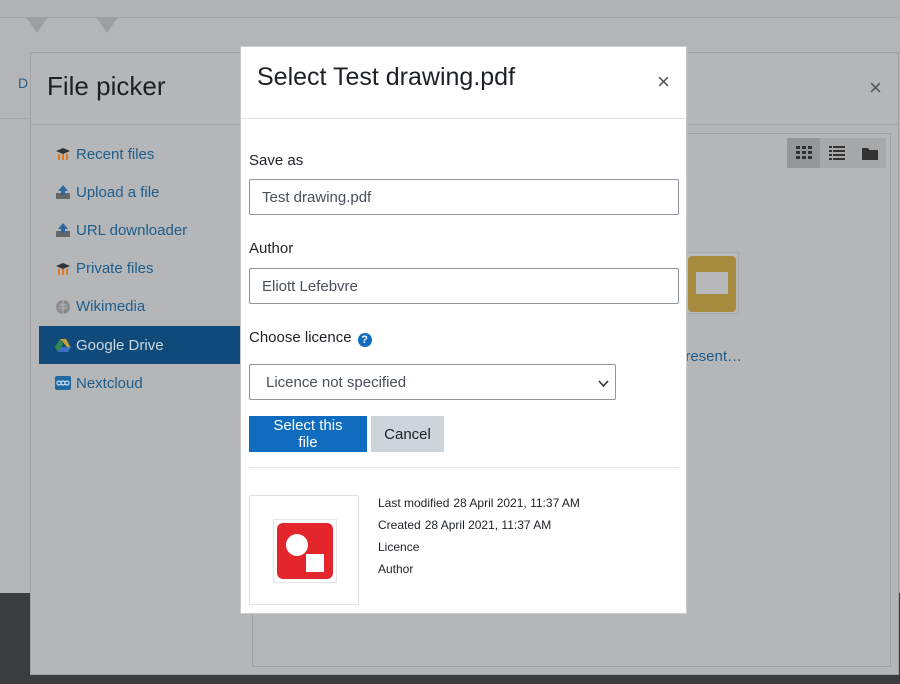 The width and height of the screenshot is (900, 684). What do you see at coordinates (63, 383) in the screenshot?
I see `nextcloud-icon` at bounding box center [63, 383].